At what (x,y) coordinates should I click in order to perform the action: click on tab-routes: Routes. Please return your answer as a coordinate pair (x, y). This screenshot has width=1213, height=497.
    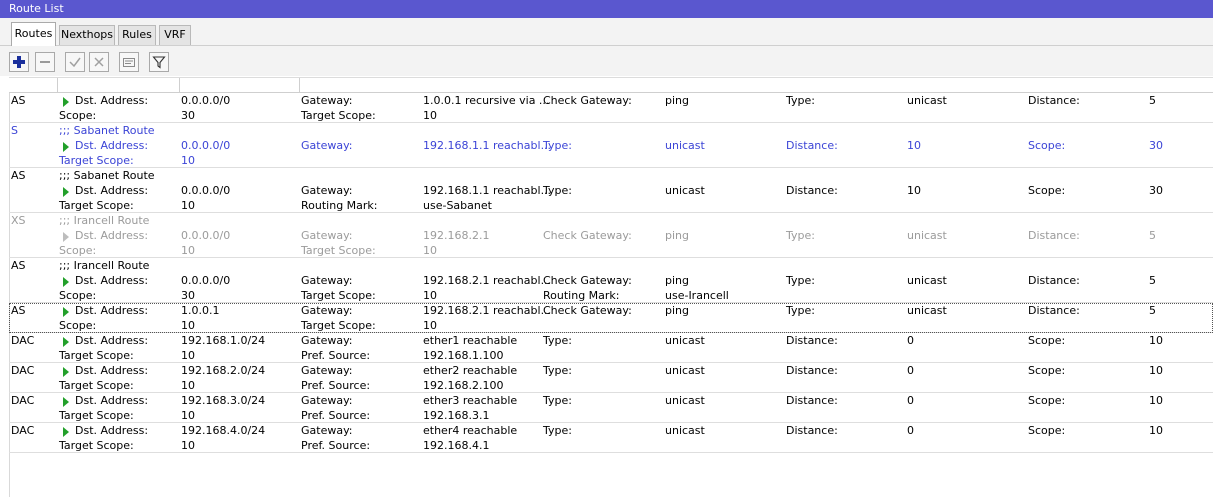
    Looking at the image, I should click on (33, 34).